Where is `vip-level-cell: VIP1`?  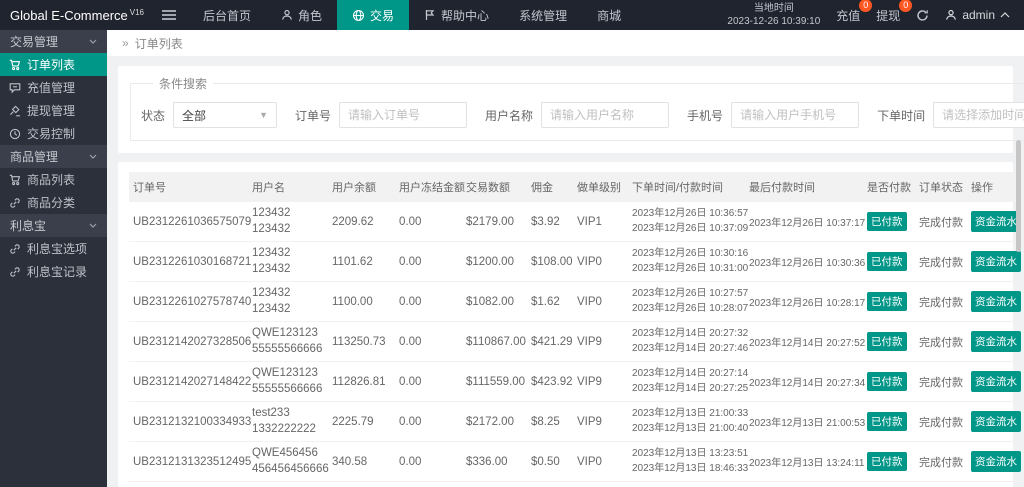
vip-level-cell: VIP1 is located at coordinates (600, 222).